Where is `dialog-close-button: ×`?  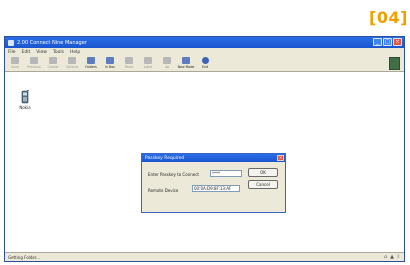 dialog-close-button: × is located at coordinates (280, 158).